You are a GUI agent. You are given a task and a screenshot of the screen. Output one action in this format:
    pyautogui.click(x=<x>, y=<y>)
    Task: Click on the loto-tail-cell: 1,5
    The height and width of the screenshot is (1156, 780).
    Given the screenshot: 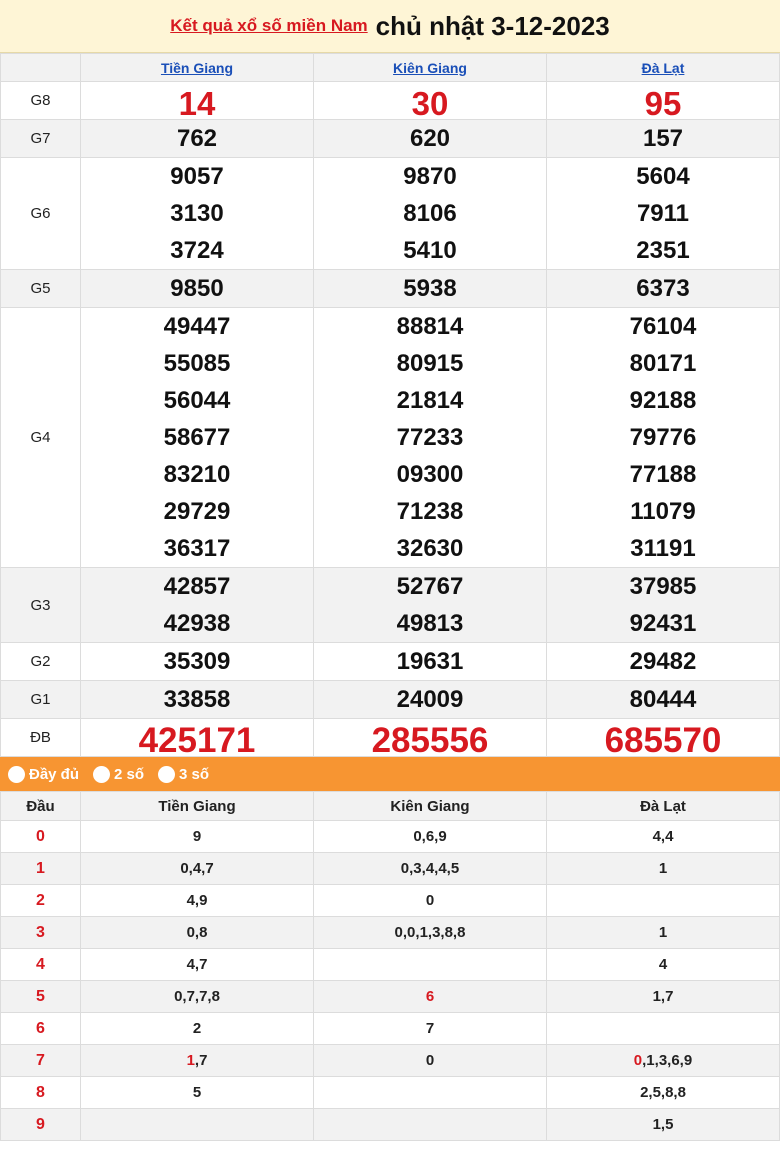 What is the action you would take?
    pyautogui.click(x=663, y=1124)
    